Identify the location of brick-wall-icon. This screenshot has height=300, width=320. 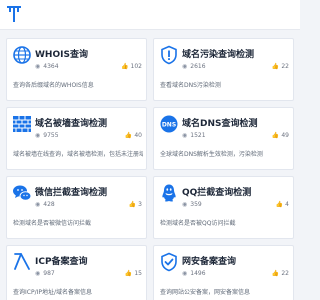
(22, 124).